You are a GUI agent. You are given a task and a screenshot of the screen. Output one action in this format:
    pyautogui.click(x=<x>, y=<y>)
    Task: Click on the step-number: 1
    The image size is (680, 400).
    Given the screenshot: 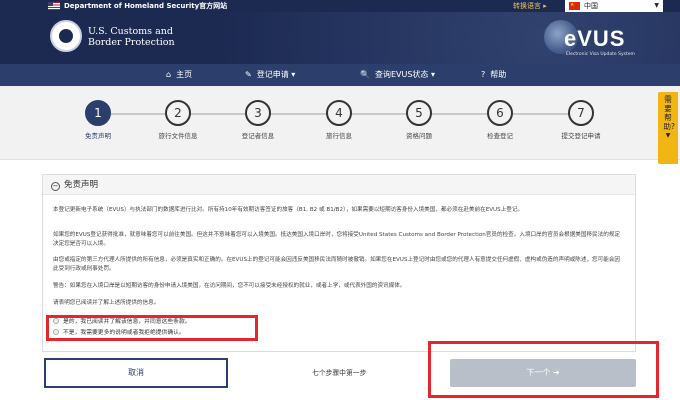 What is the action you would take?
    pyautogui.click(x=98, y=113)
    